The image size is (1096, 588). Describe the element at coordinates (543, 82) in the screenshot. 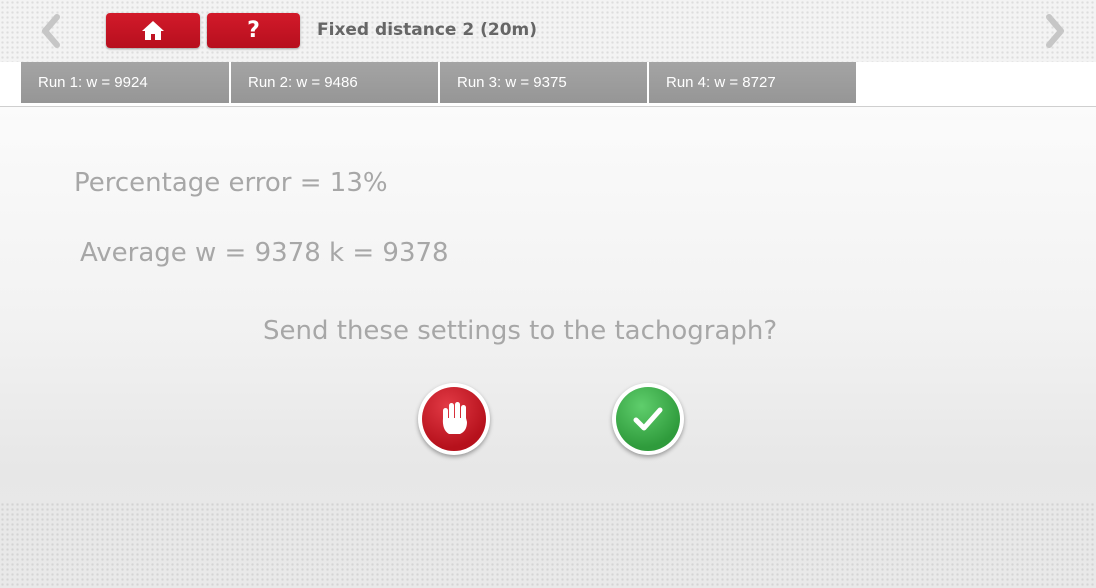

I see `tab-run-3: Run 3: w = 9375` at that location.